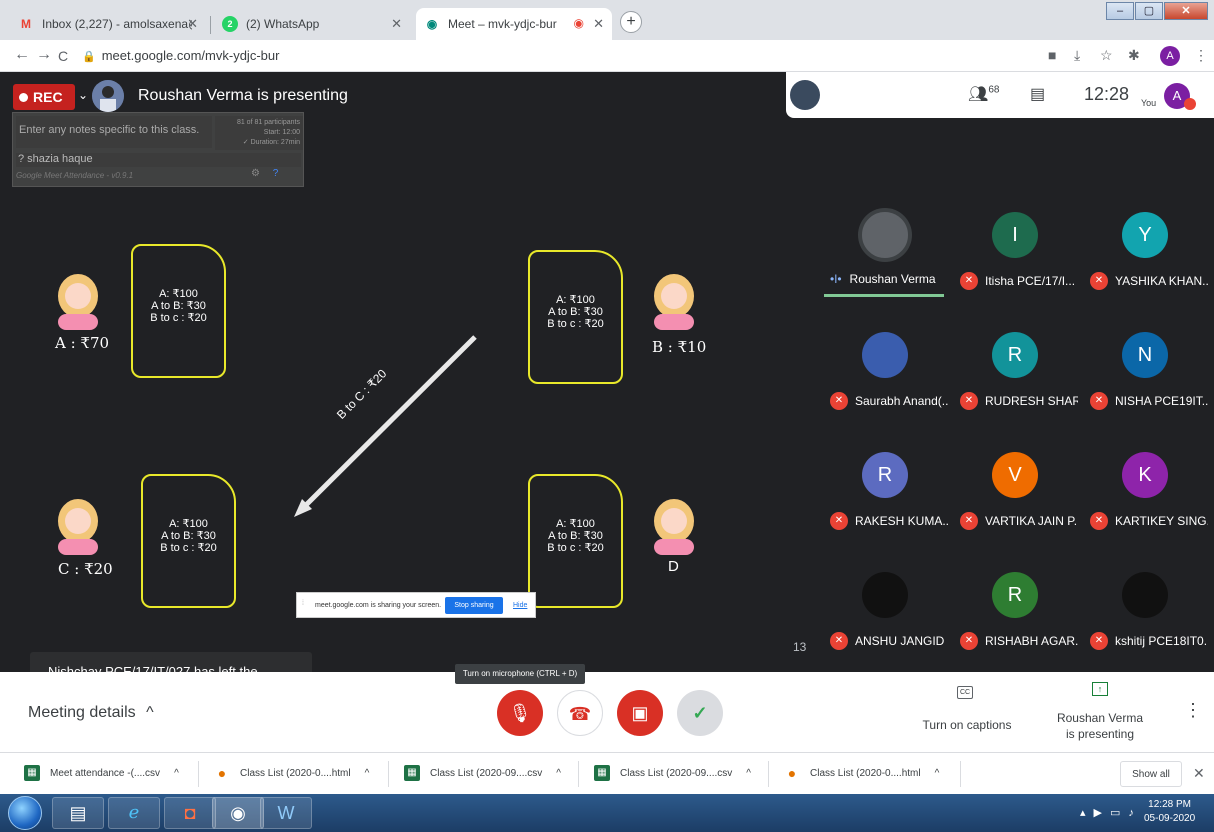  What do you see at coordinates (994, 90) in the screenshot?
I see `people-count: 68` at bounding box center [994, 90].